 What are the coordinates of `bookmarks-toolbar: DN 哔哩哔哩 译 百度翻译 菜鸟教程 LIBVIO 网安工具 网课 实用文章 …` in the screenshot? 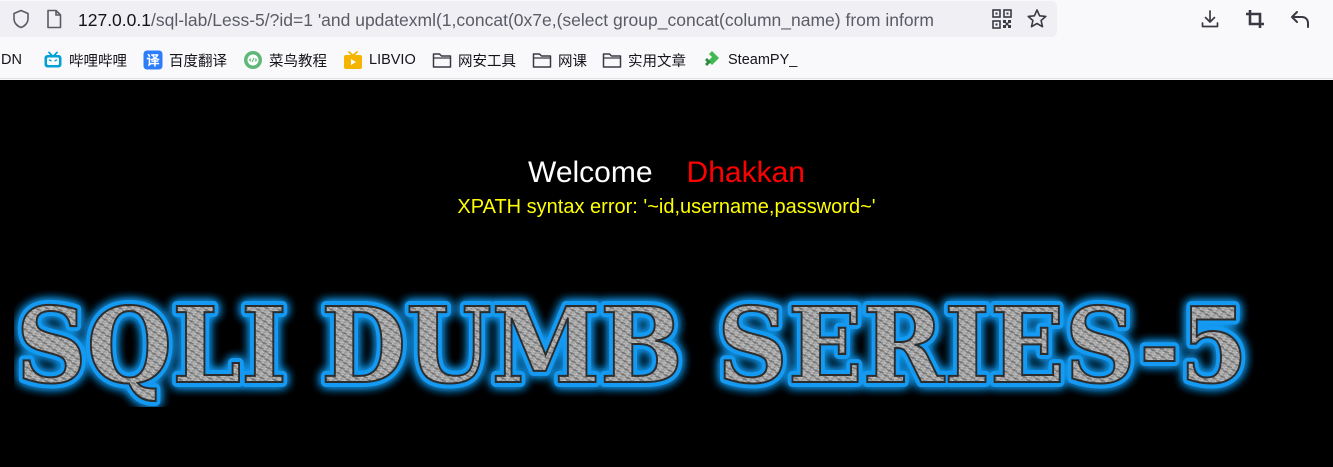 It's located at (666, 59).